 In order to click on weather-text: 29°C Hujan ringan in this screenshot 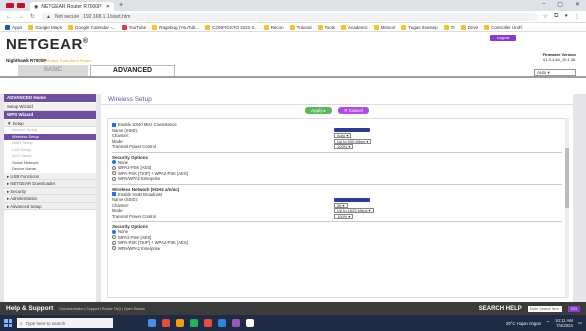, I will do `click(523, 323)`.